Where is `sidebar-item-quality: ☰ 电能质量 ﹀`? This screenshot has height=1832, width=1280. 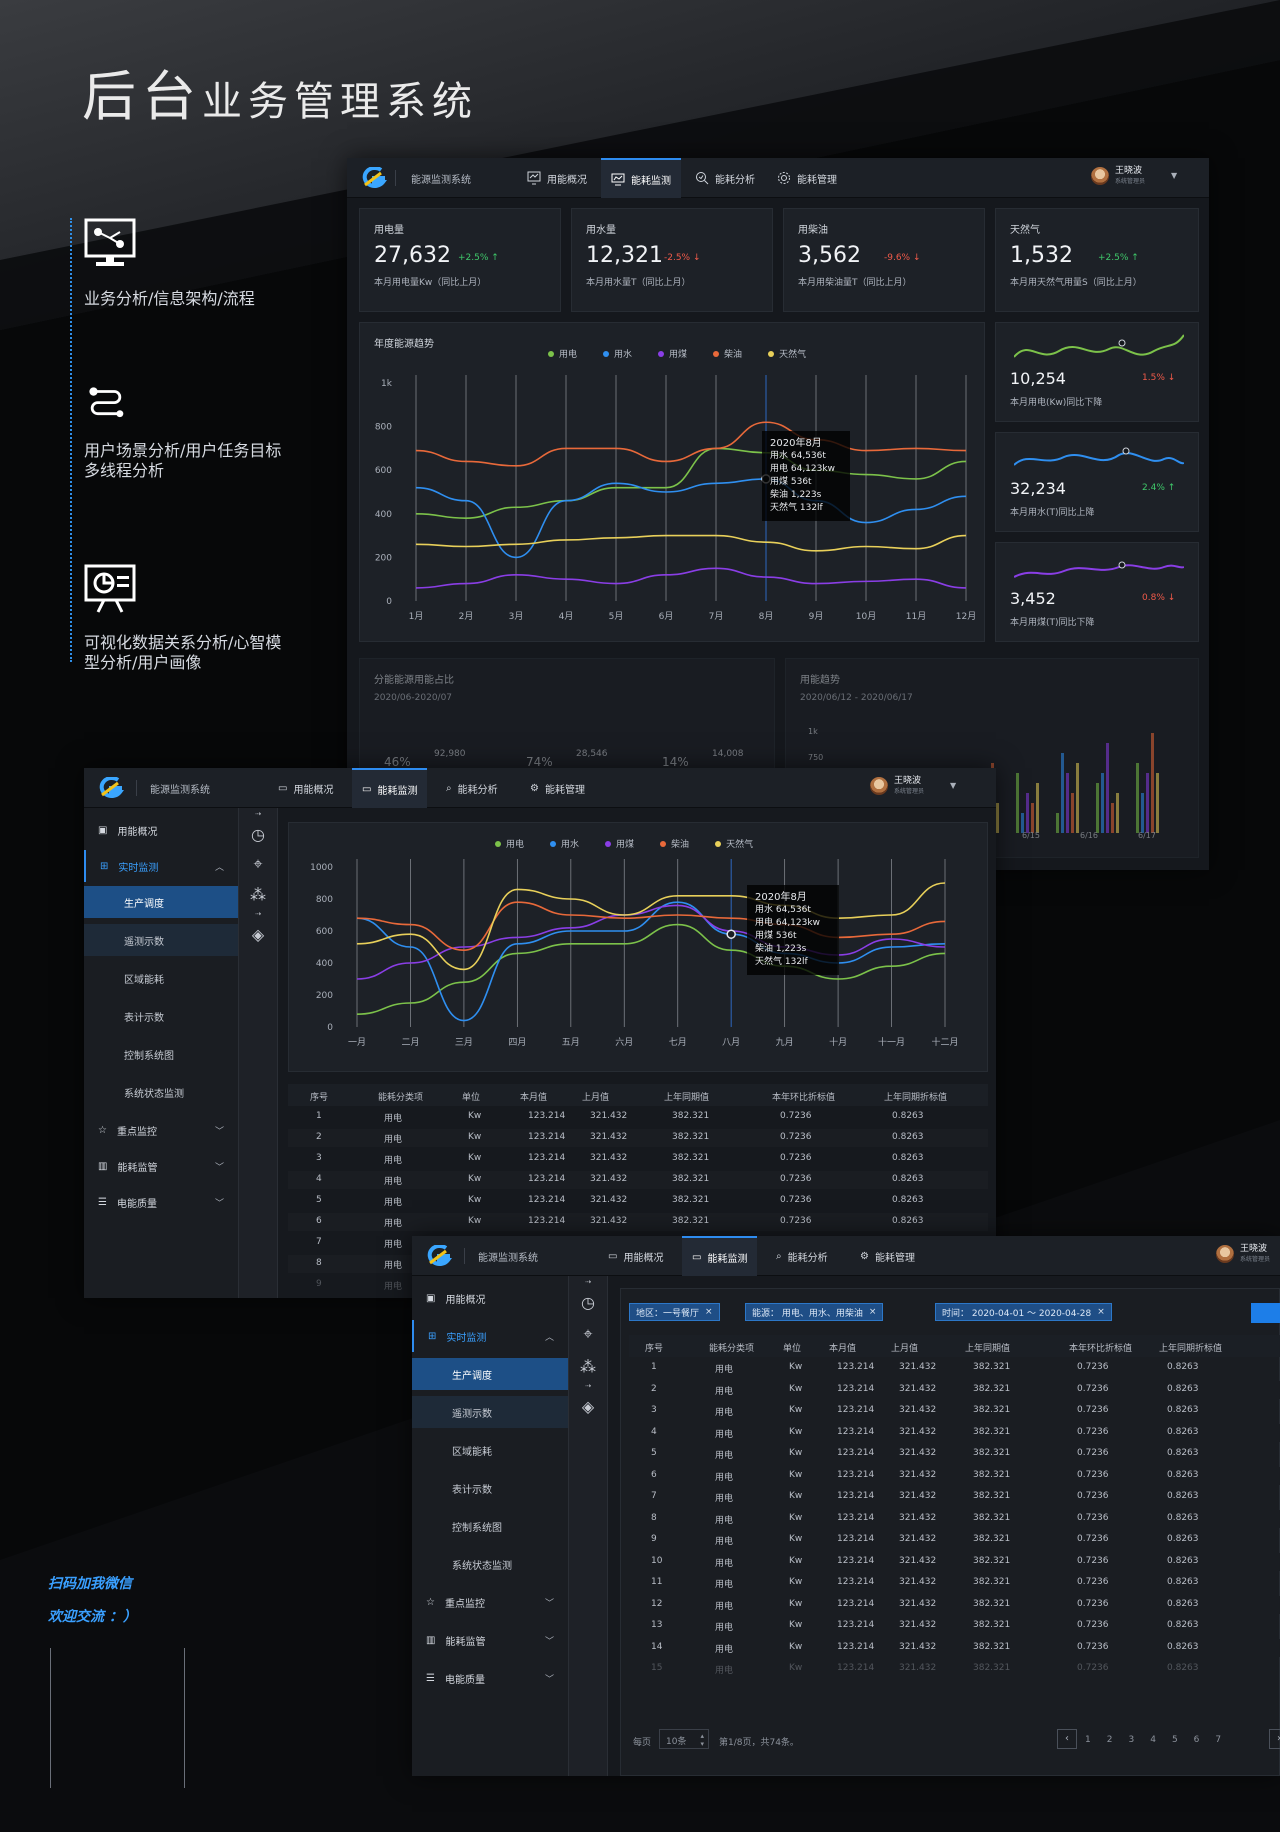
sidebar-item-quality: ☰ 电能质量 ﹀ is located at coordinates (490, 1678).